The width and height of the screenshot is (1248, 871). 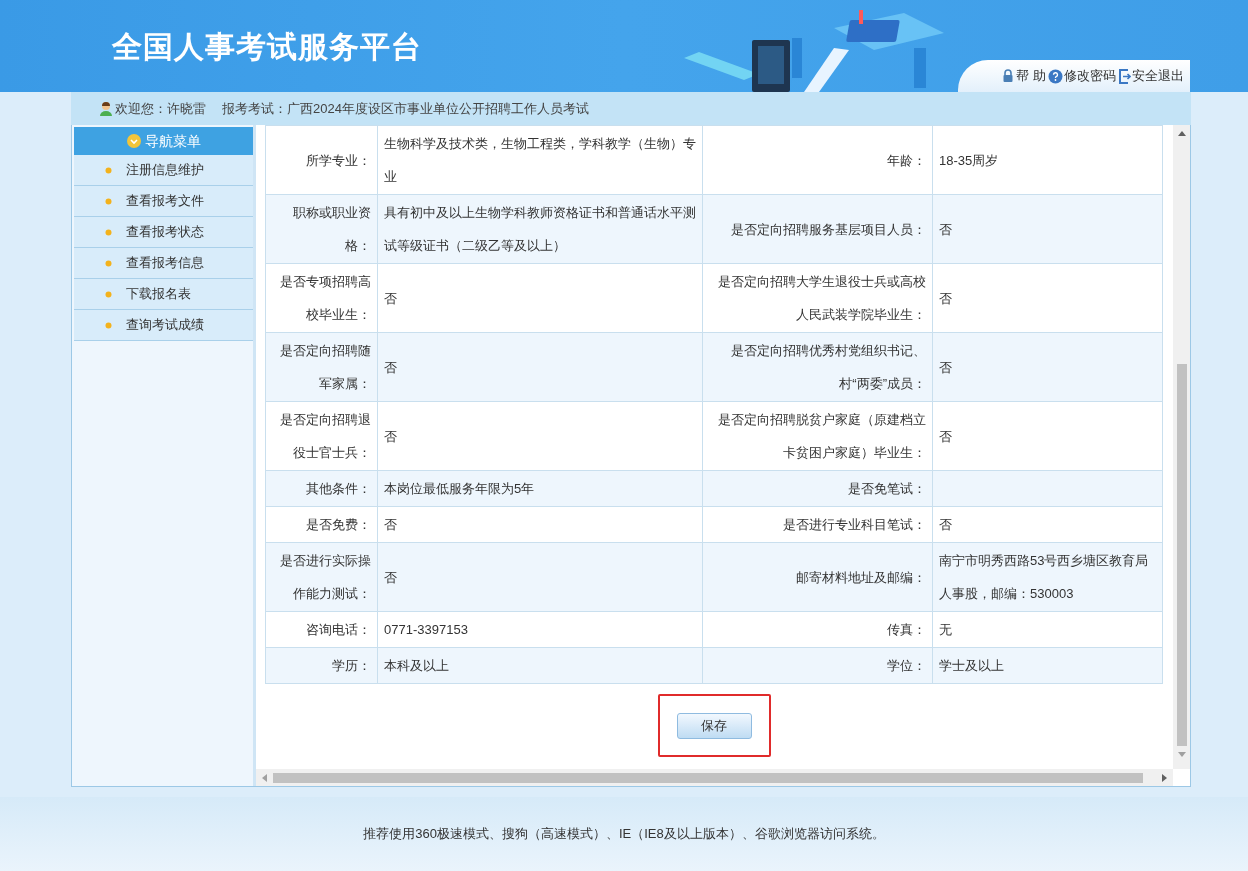 I want to click on scroll-left-arrow-icon, so click(x=264, y=777).